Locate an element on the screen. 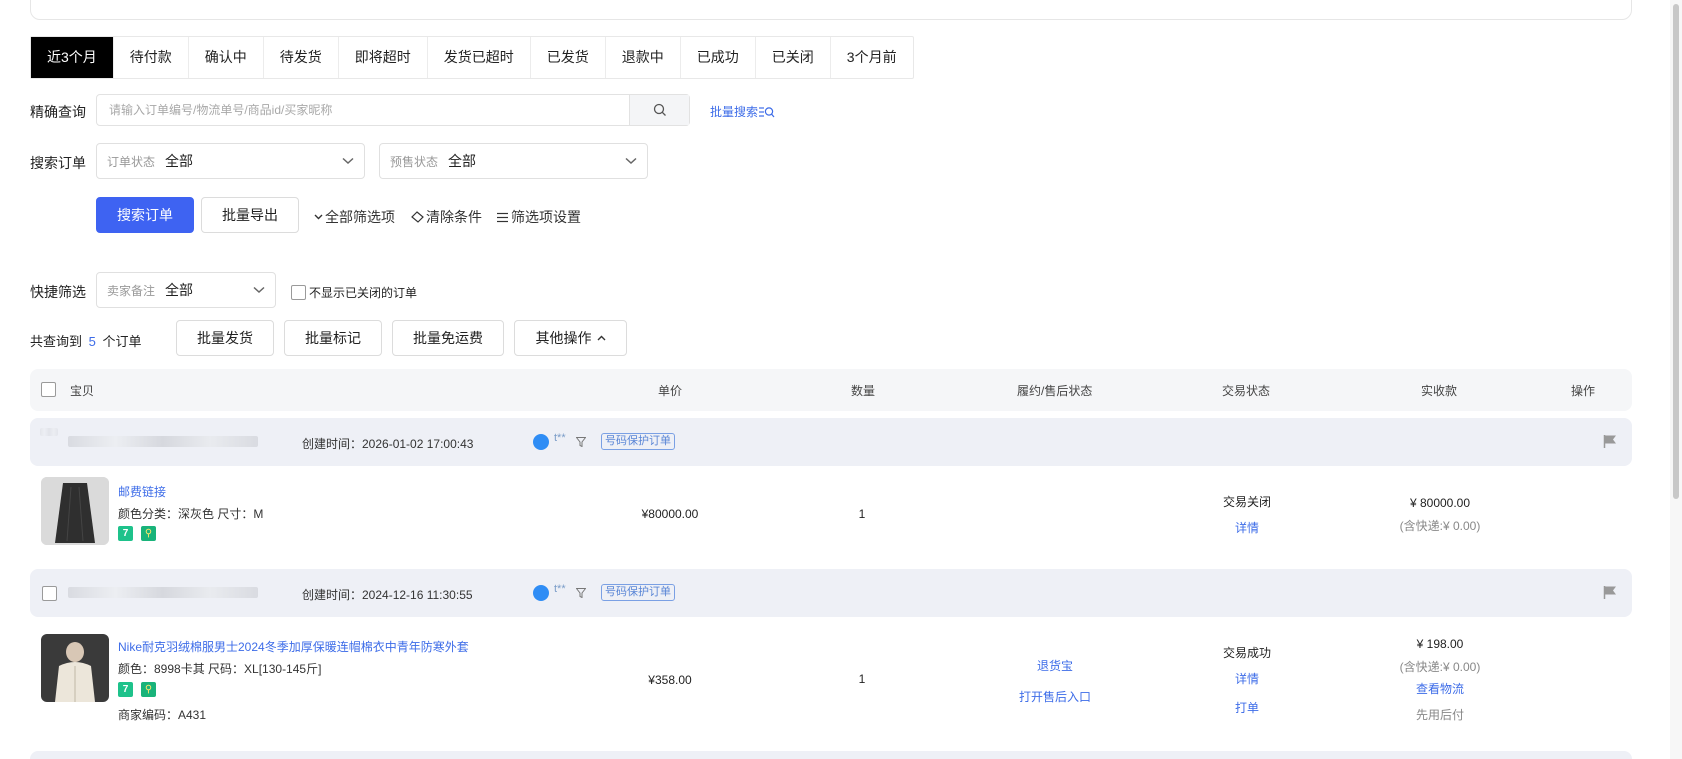 The image size is (1682, 759). search-icon is located at coordinates (659, 109).